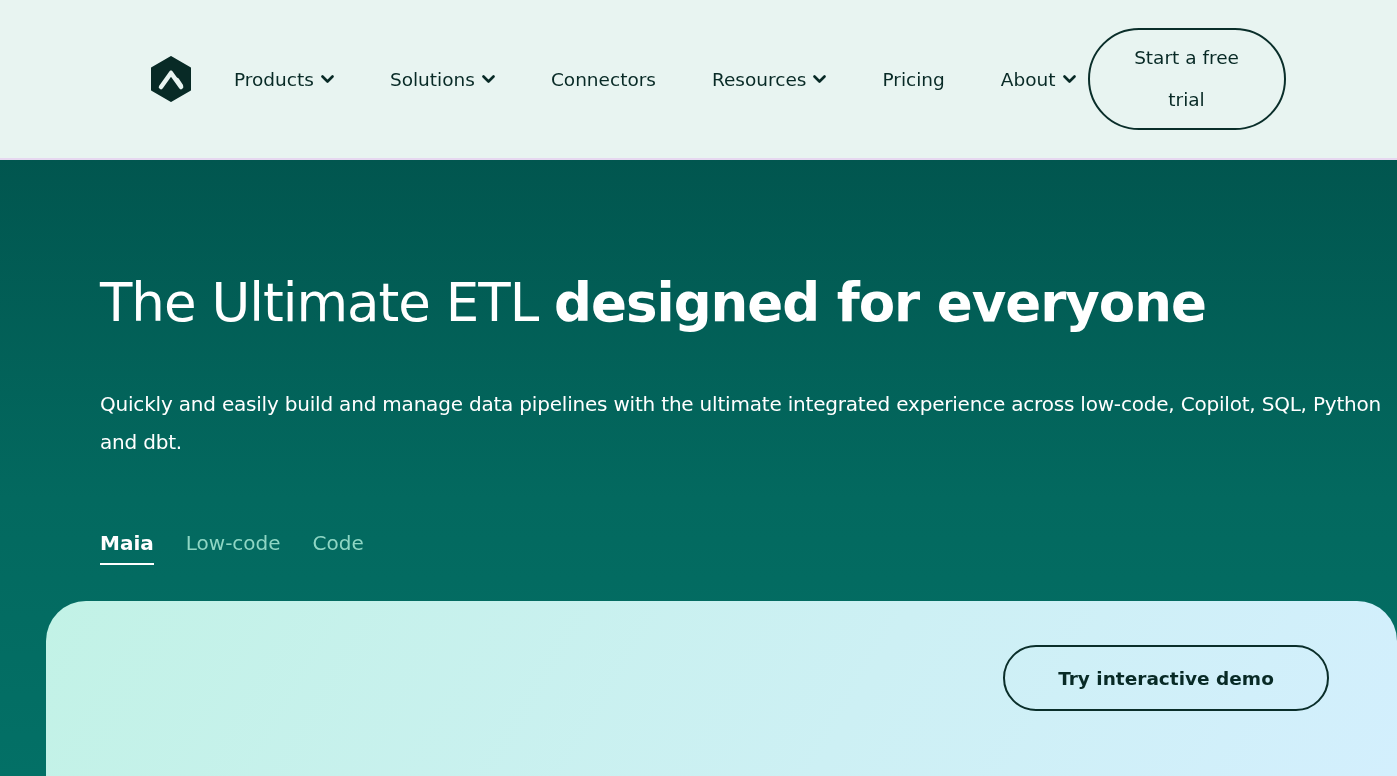 The image size is (1397, 776). I want to click on nav-link: Pricing, so click(913, 79).